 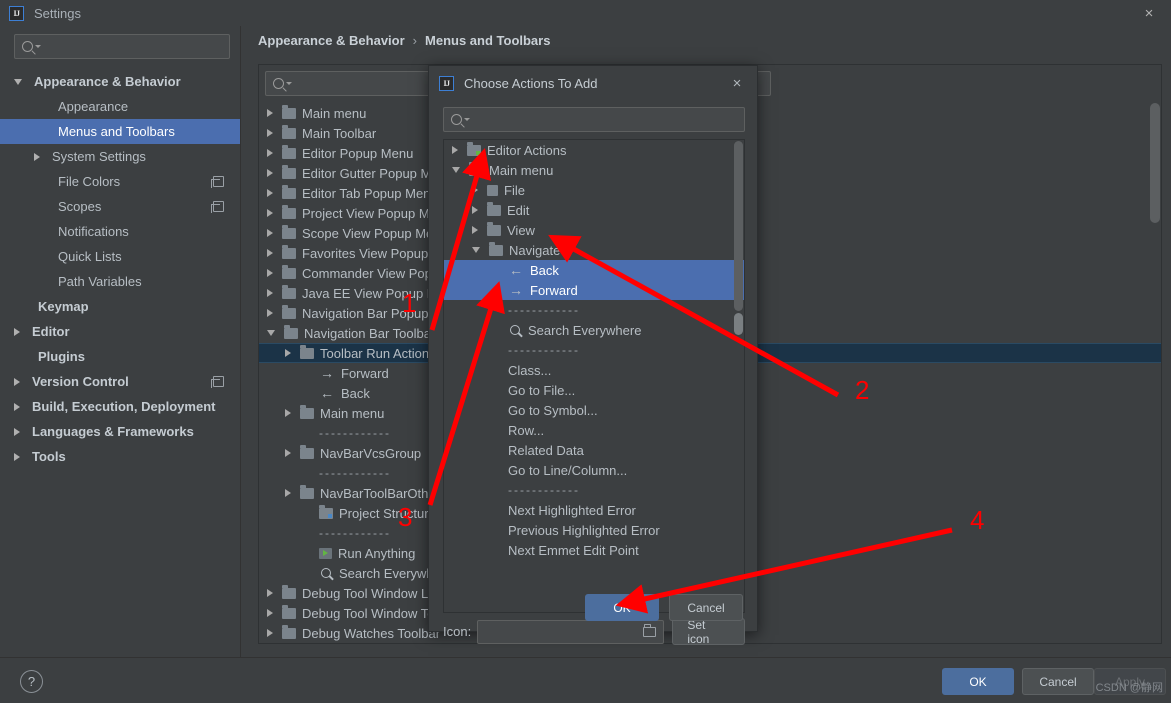 I want to click on tree-row: → Forward, so click(x=594, y=290).